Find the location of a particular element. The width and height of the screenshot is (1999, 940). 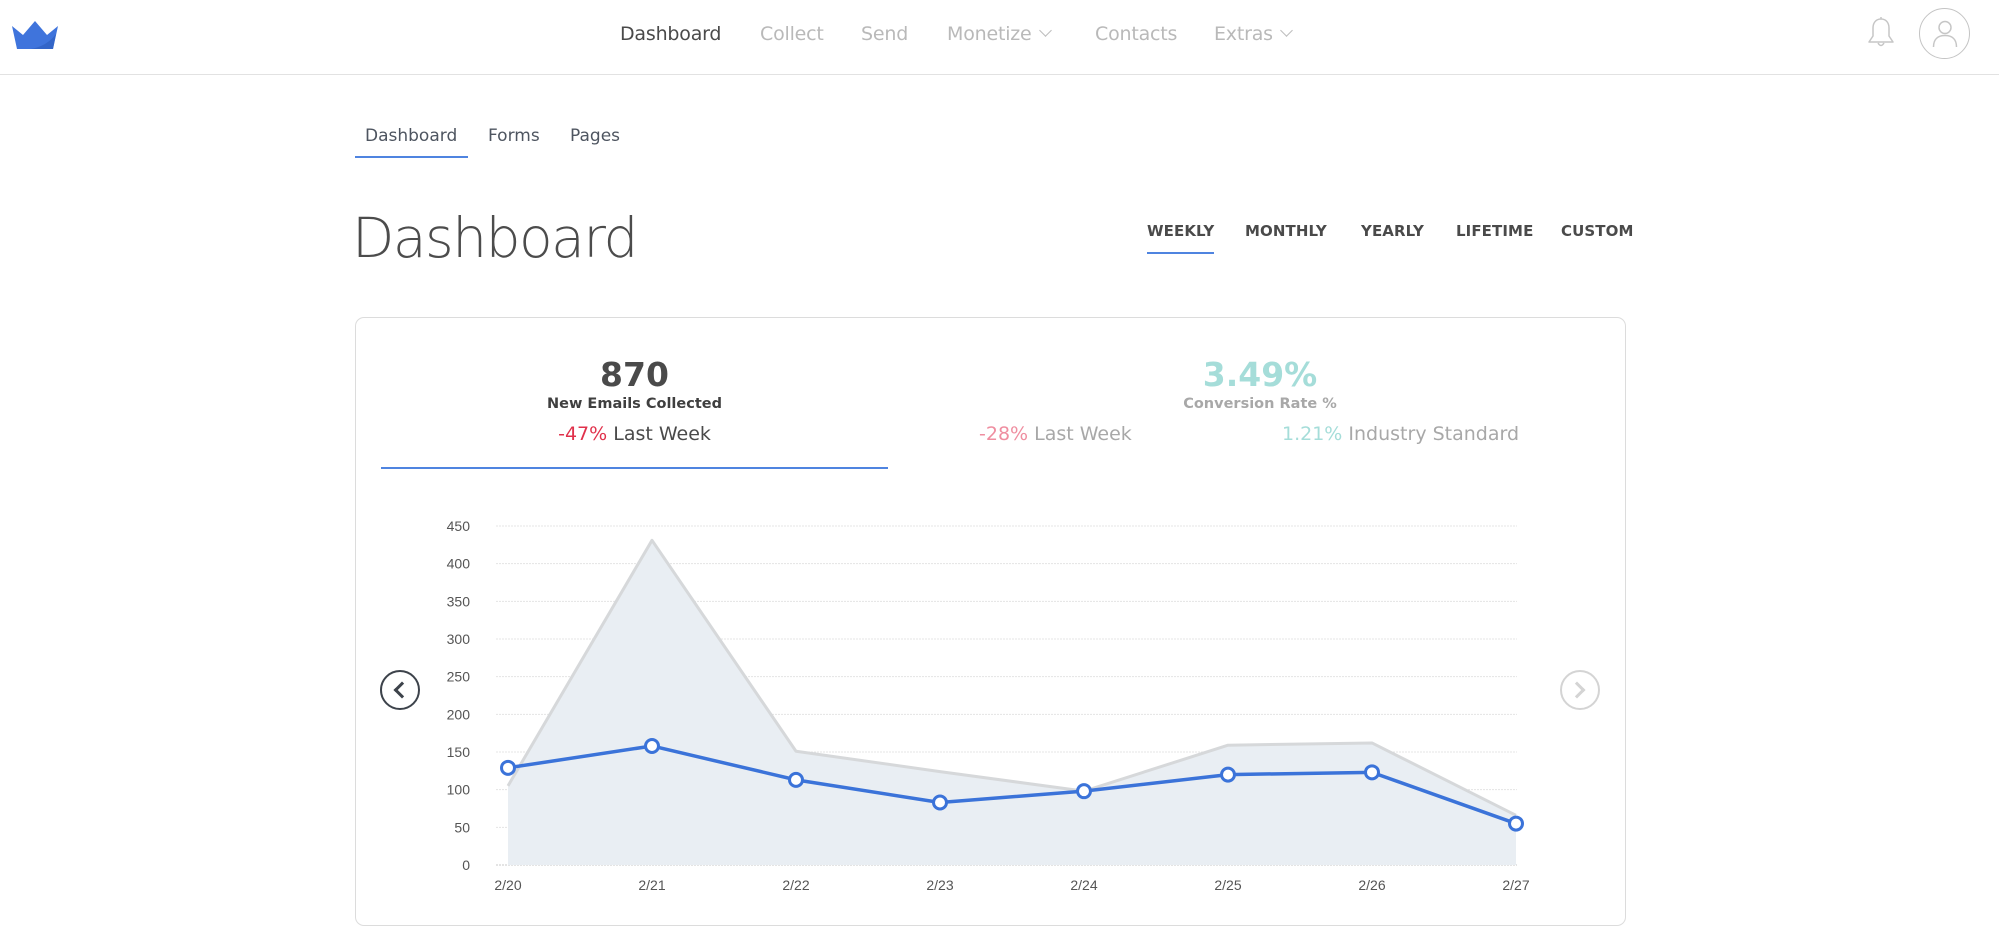

emails-change-row: -47% Last Week is located at coordinates (634, 434).